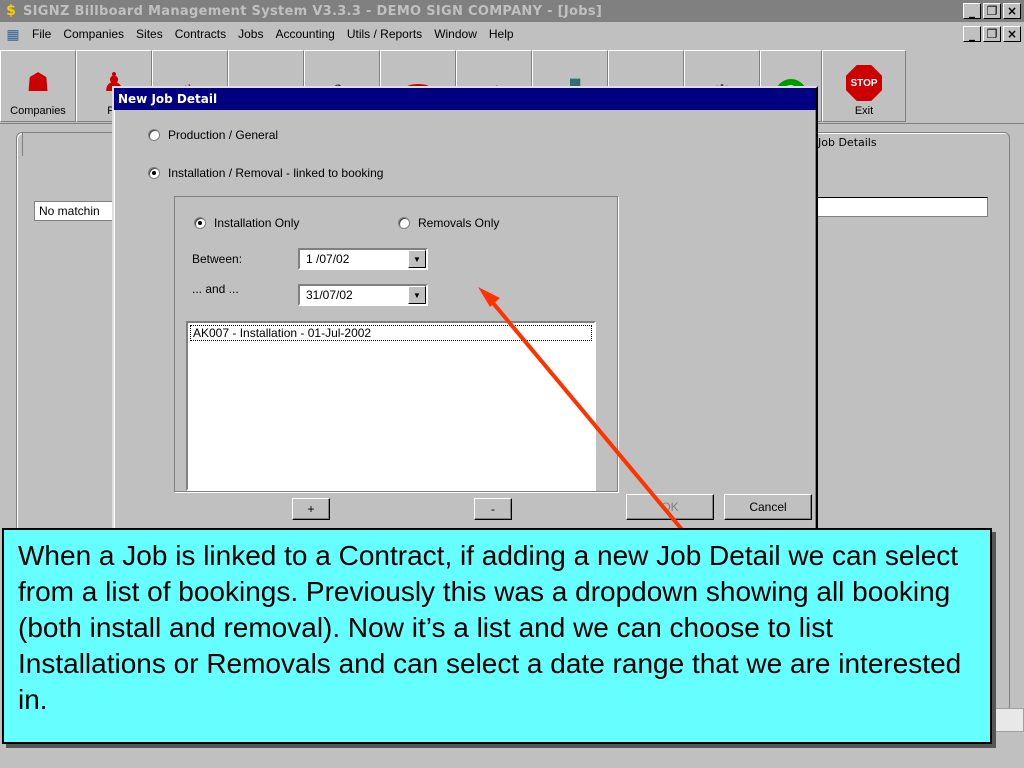  I want to click on ok-button: OK, so click(670, 507).